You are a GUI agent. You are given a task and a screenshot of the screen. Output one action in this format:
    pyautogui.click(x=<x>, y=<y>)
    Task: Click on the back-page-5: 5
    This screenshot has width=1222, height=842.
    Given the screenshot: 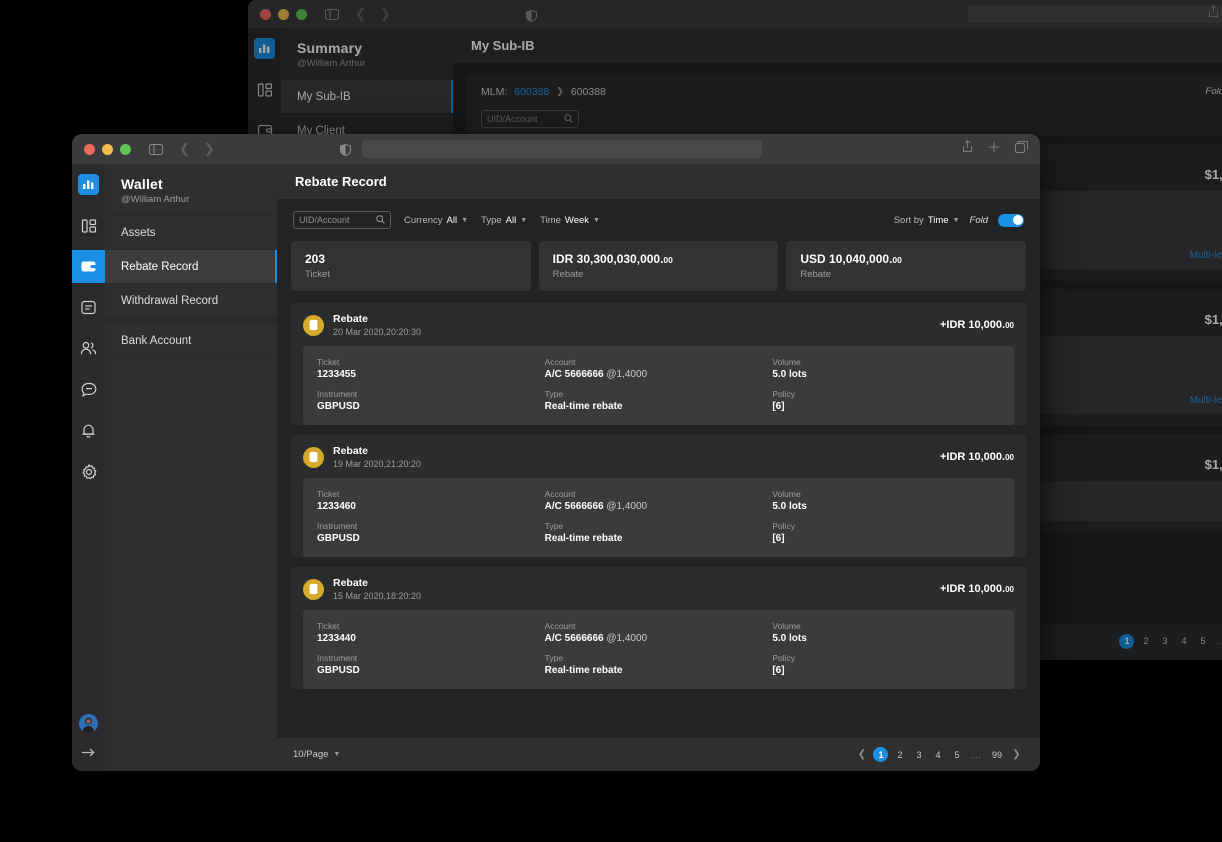 What is the action you would take?
    pyautogui.click(x=1202, y=641)
    